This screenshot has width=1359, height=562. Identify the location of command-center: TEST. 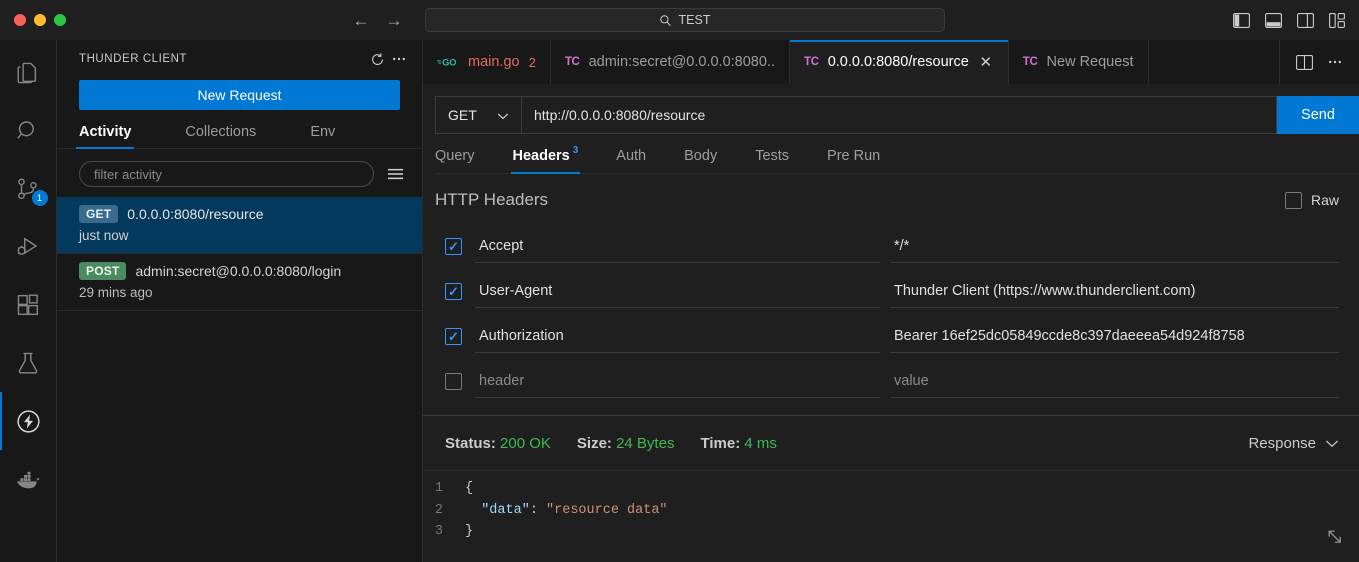
(684, 20).